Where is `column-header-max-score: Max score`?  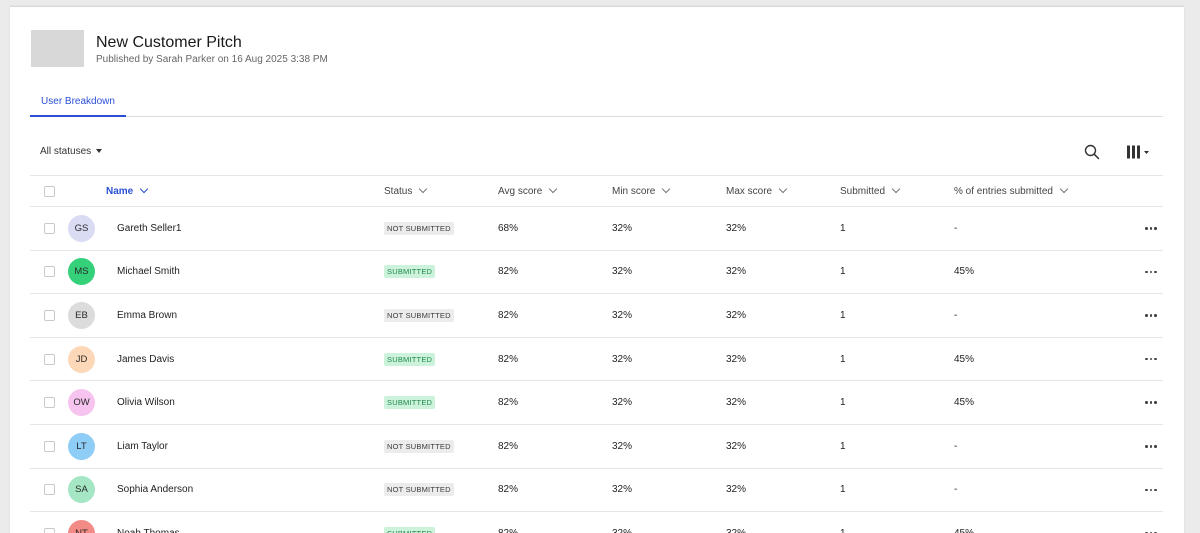 column-header-max-score: Max score is located at coordinates (757, 191).